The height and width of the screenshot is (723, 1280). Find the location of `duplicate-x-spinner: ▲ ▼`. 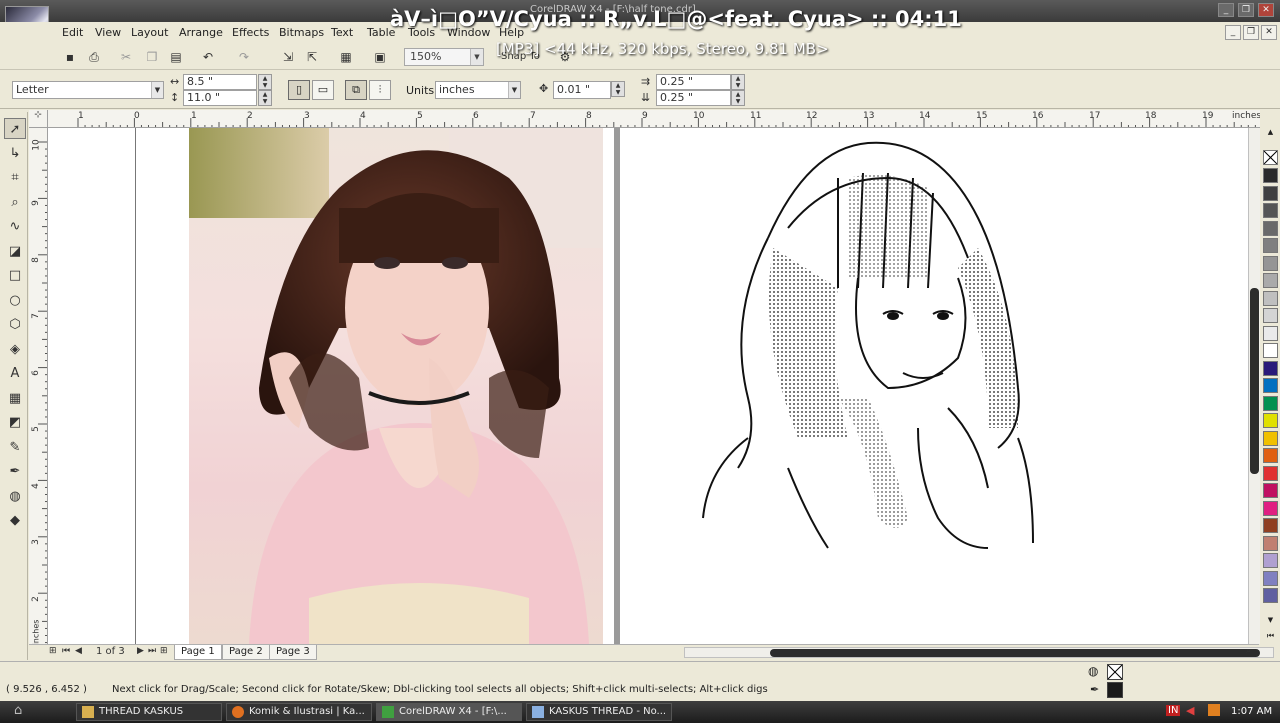

duplicate-x-spinner: ▲ ▼ is located at coordinates (738, 82).